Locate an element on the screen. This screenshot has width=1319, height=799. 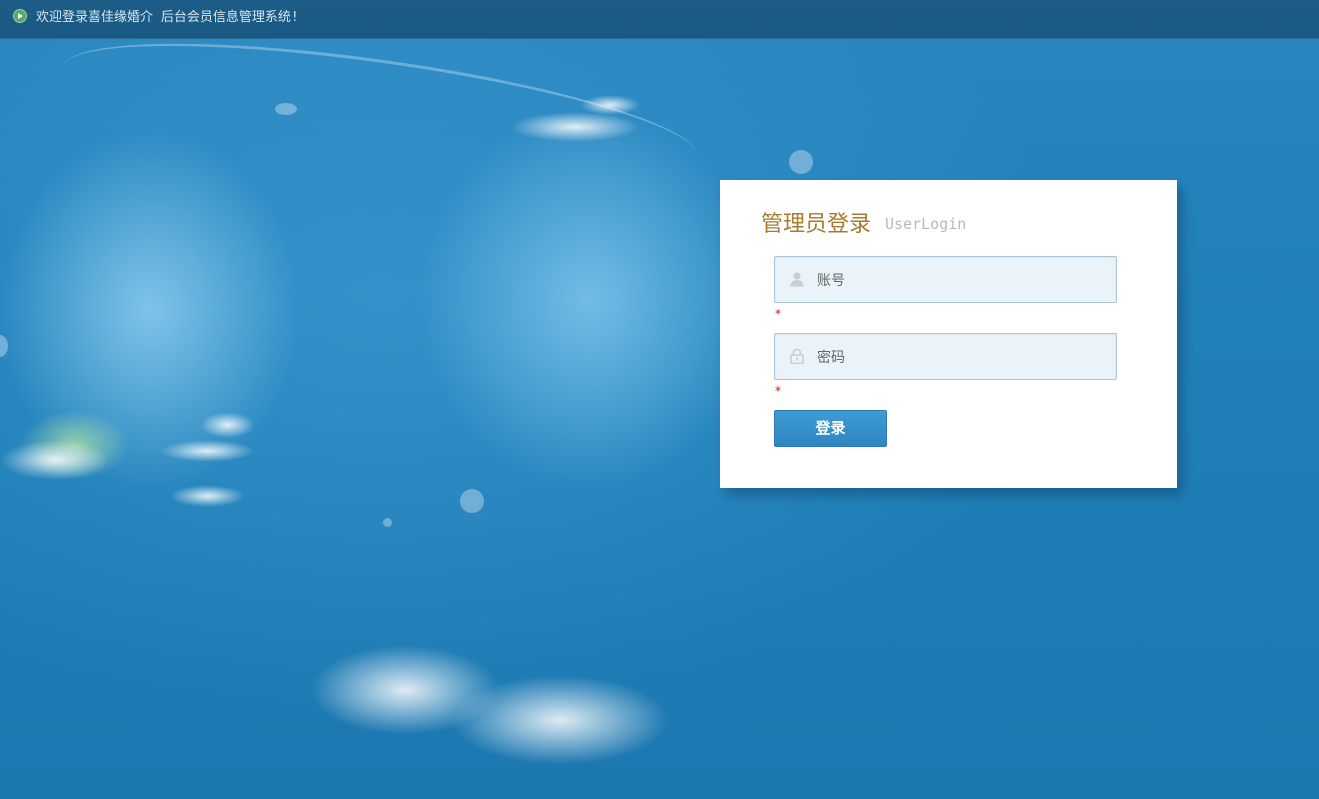
welcome-text: 欢迎登录喜佳缘婚介 后台会员信息管理系统! is located at coordinates (167, 17).